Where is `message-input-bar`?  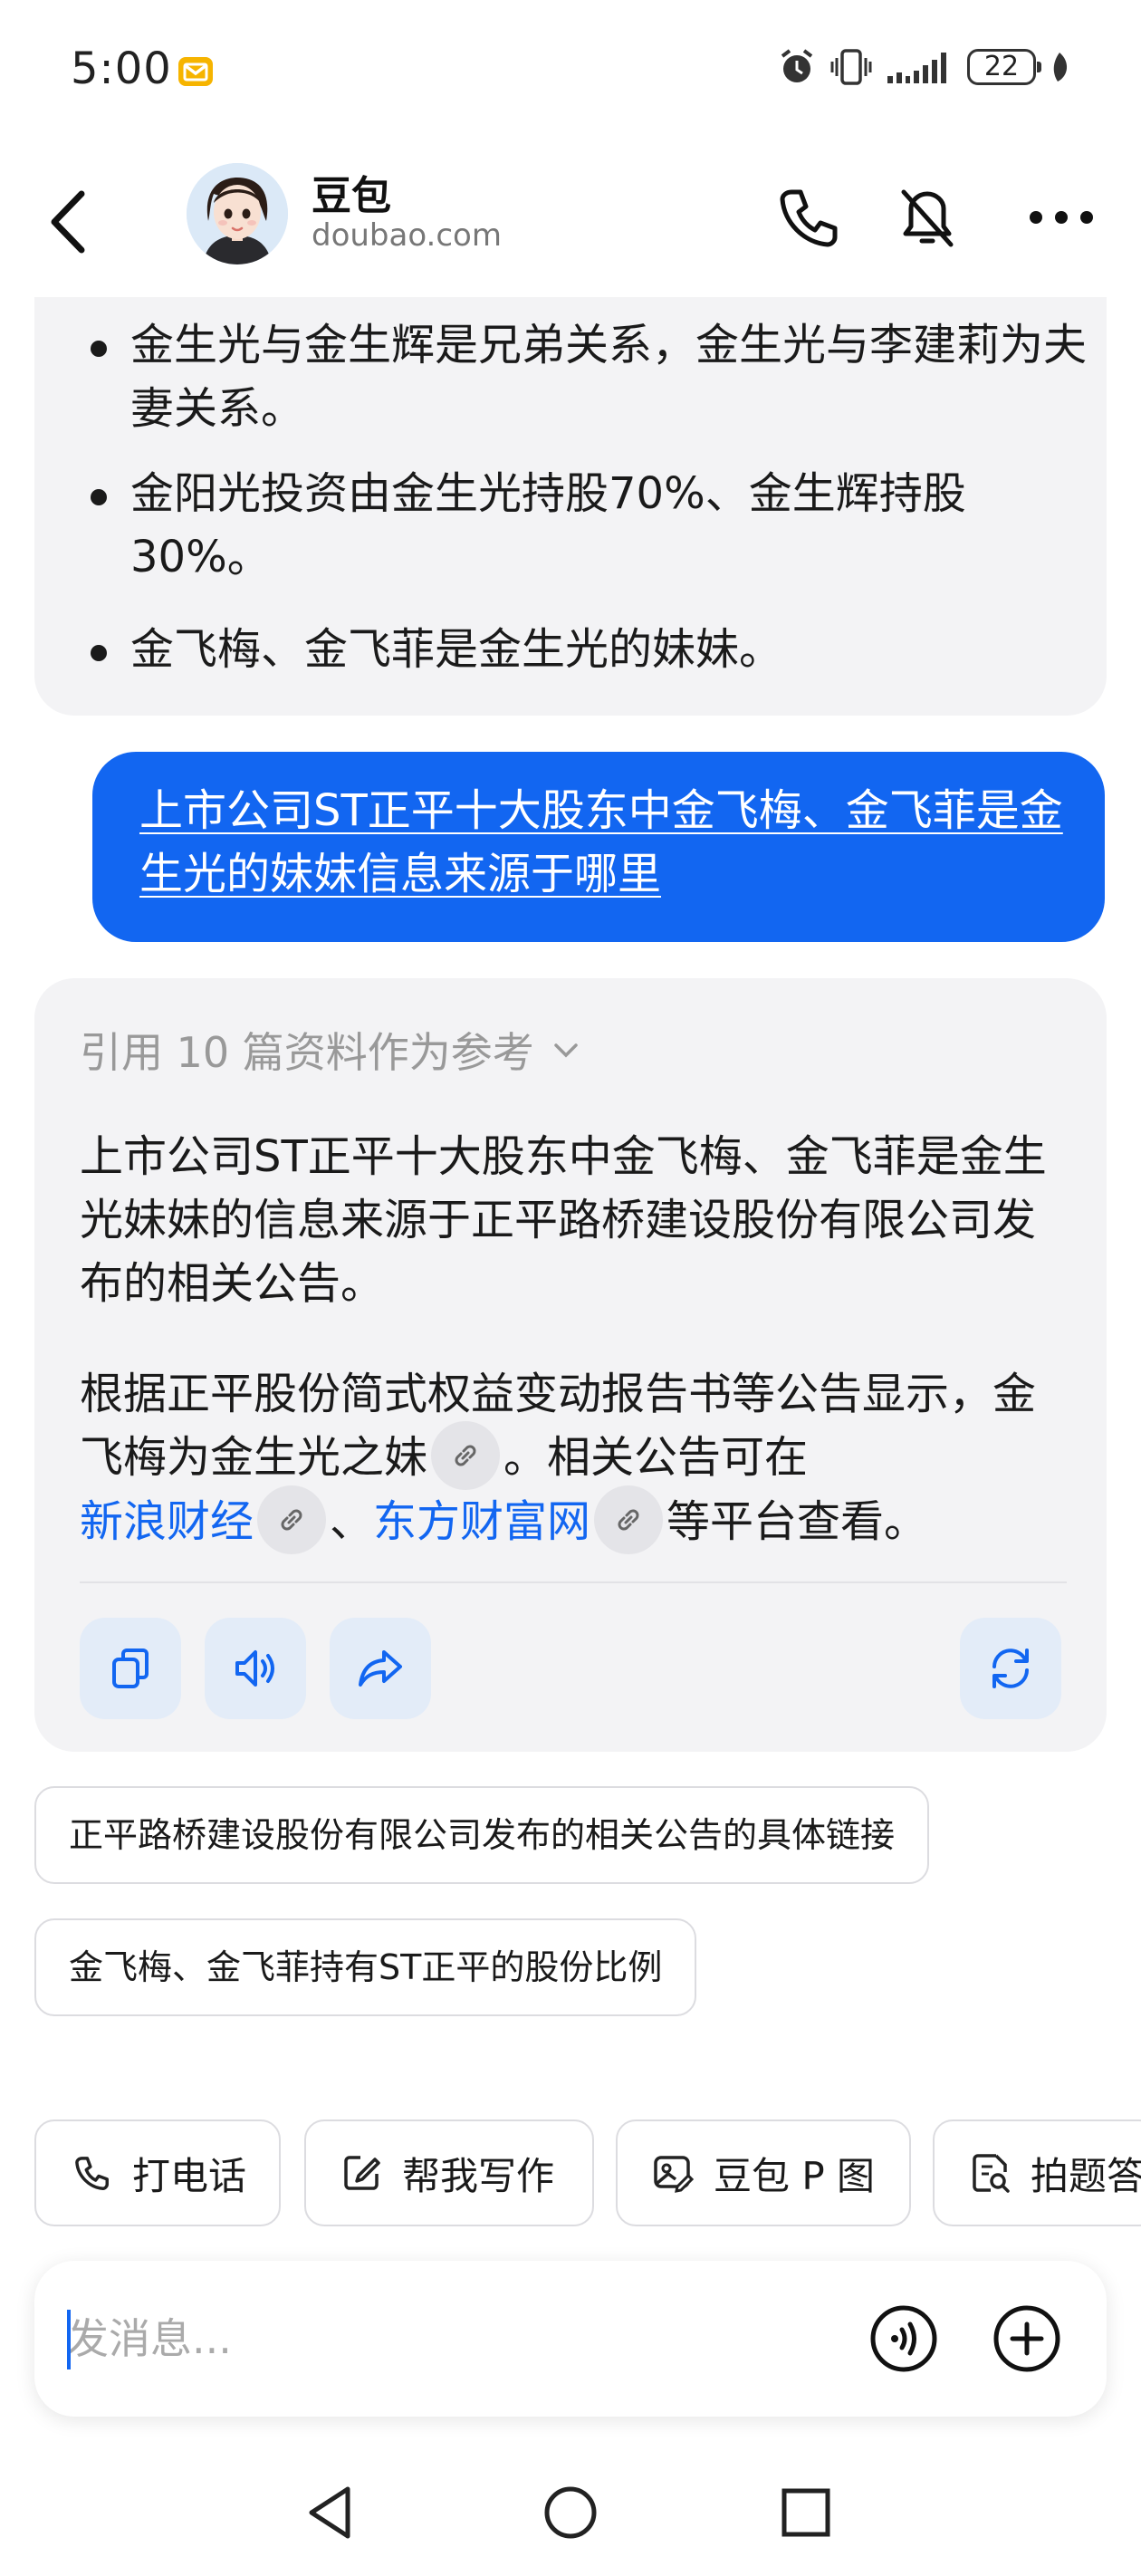
message-input-bar is located at coordinates (570, 2339).